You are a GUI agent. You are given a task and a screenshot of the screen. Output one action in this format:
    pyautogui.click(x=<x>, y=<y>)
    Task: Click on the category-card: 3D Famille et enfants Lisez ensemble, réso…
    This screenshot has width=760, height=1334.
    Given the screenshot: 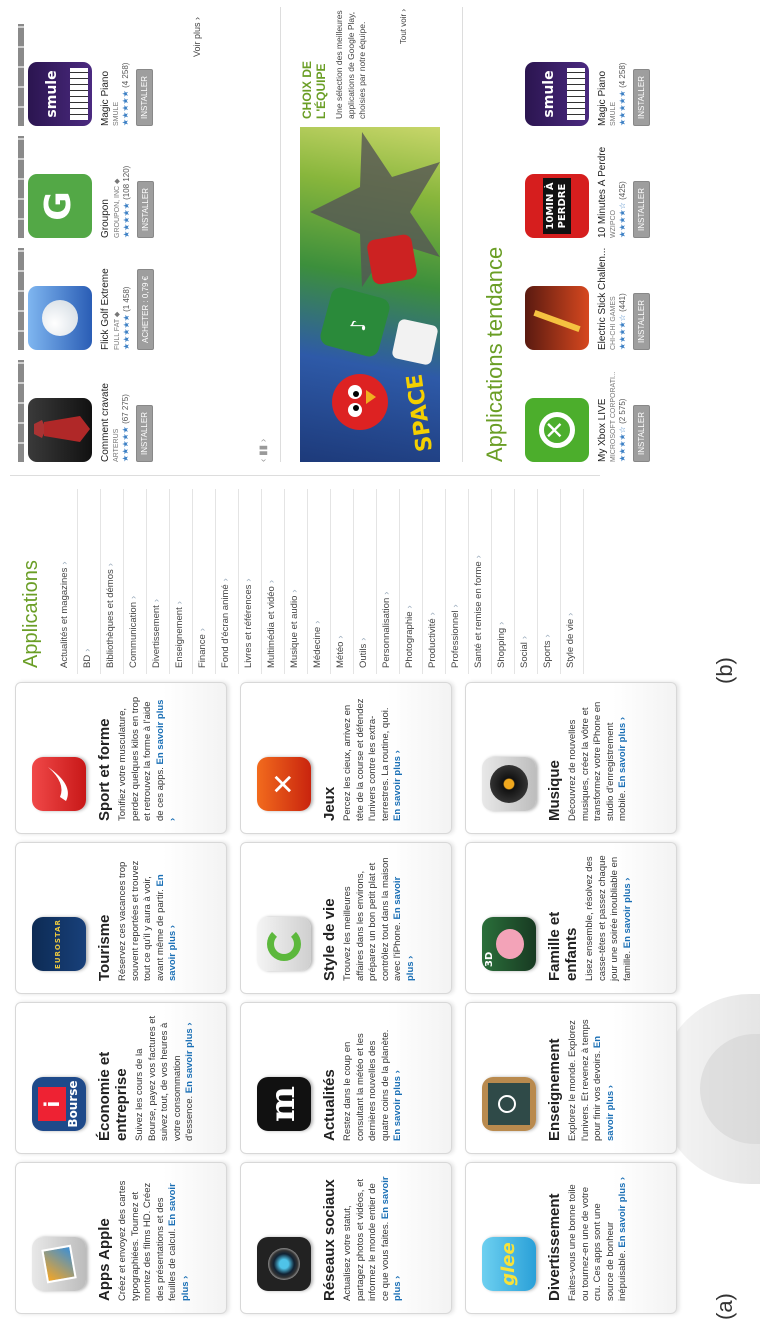 What is the action you would take?
    pyautogui.click(x=571, y=918)
    